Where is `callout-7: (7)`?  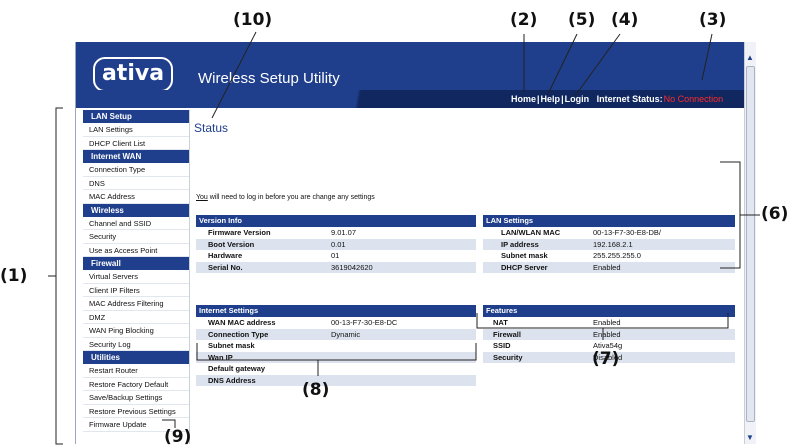 callout-7: (7) is located at coordinates (606, 359).